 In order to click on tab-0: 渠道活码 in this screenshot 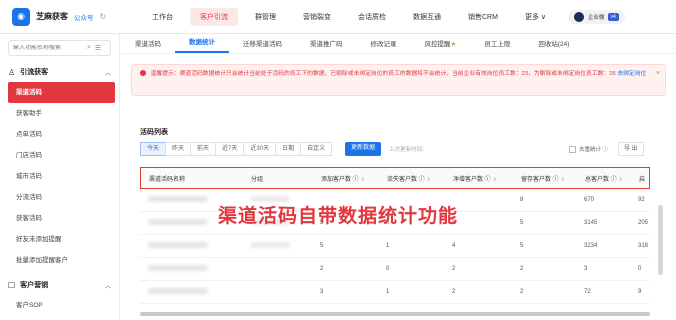, I will do `click(148, 45)`.